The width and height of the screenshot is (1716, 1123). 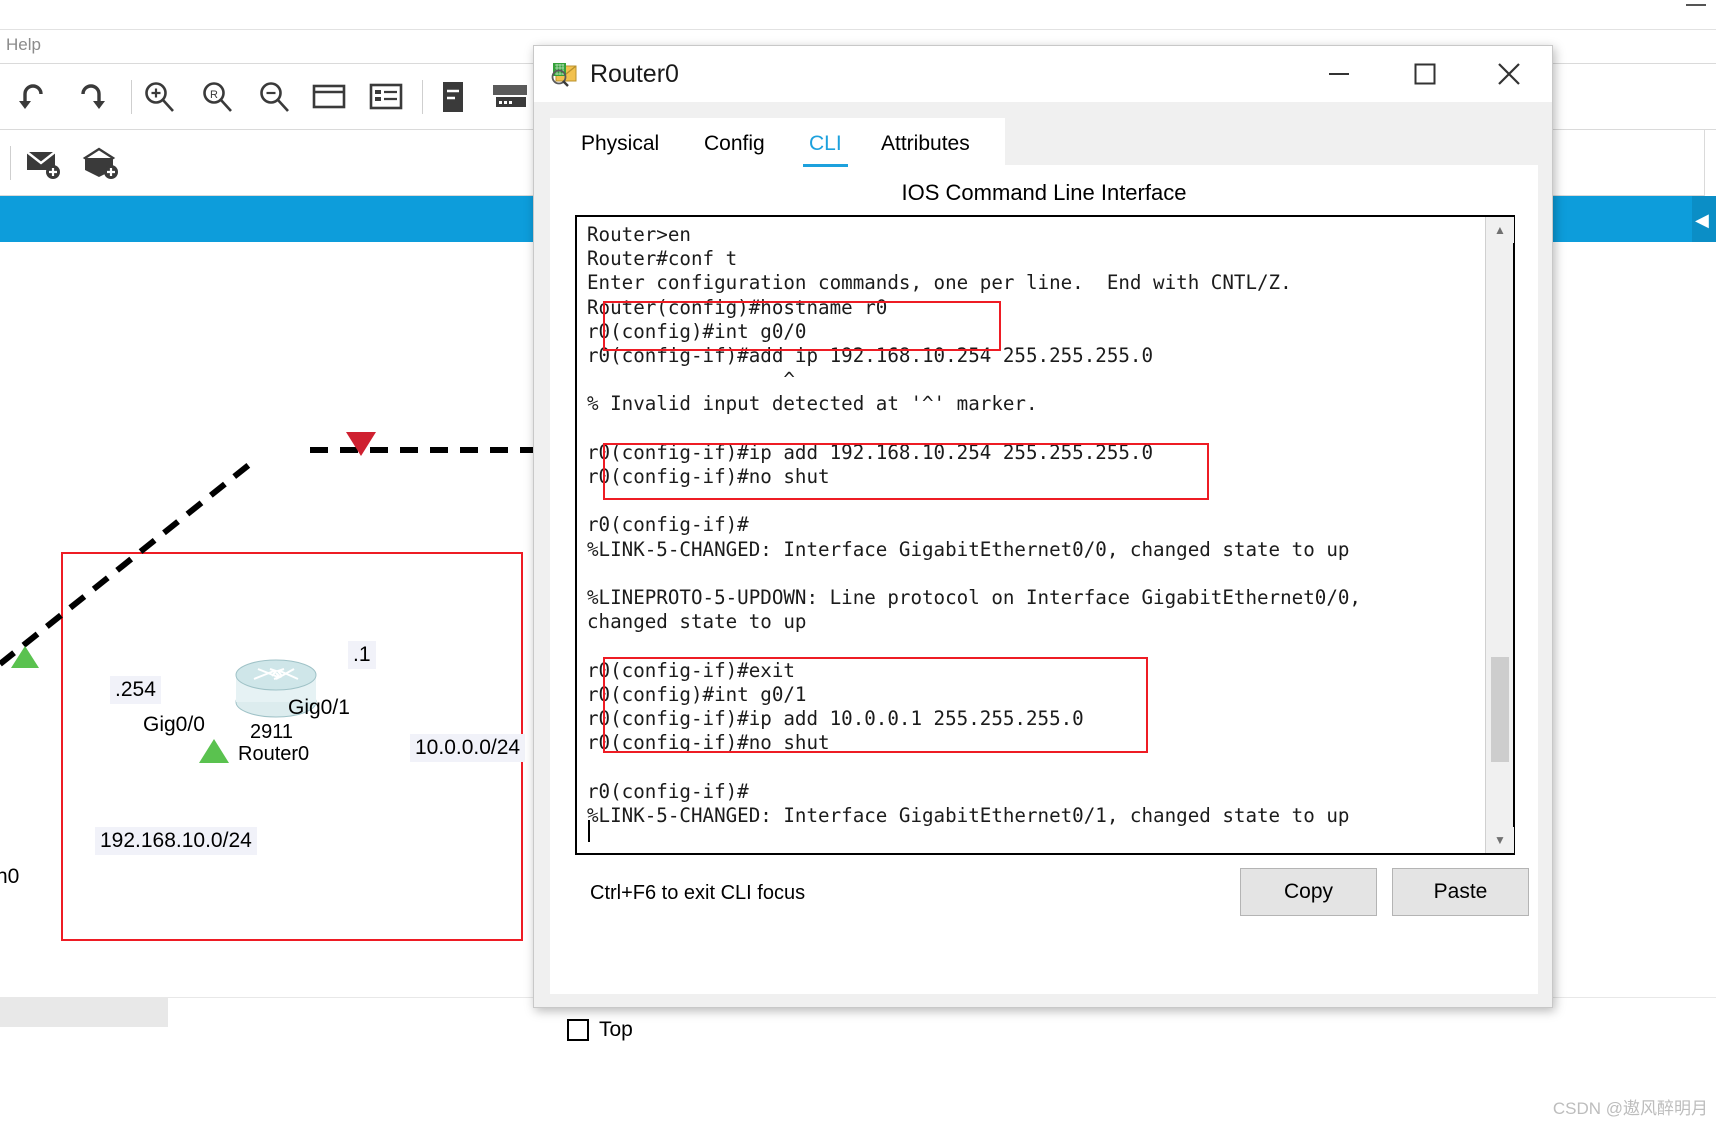 What do you see at coordinates (578, 1030) in the screenshot?
I see `top-checkbox` at bounding box center [578, 1030].